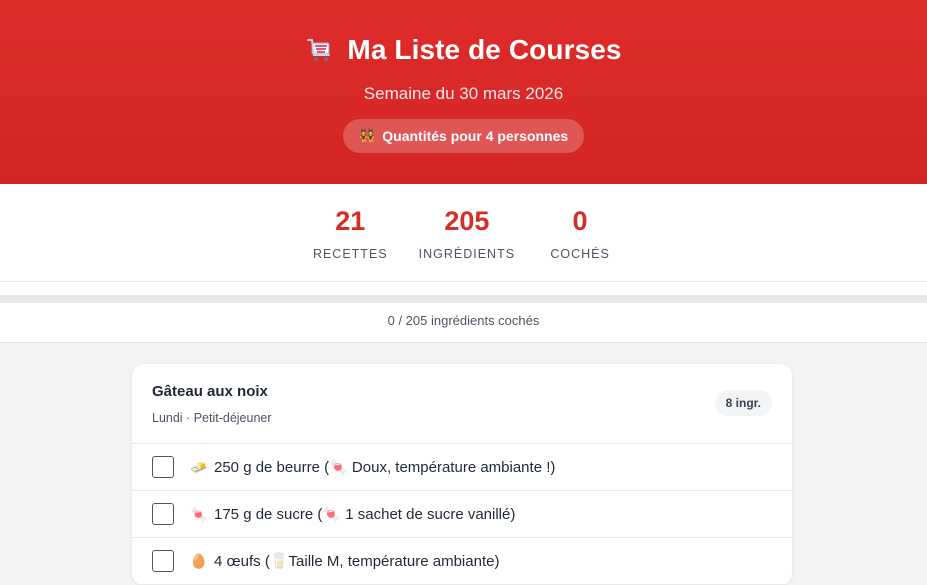 Image resolution: width=927 pixels, height=585 pixels. What do you see at coordinates (279, 561) in the screenshot?
I see `milk-icon: 🥛` at bounding box center [279, 561].